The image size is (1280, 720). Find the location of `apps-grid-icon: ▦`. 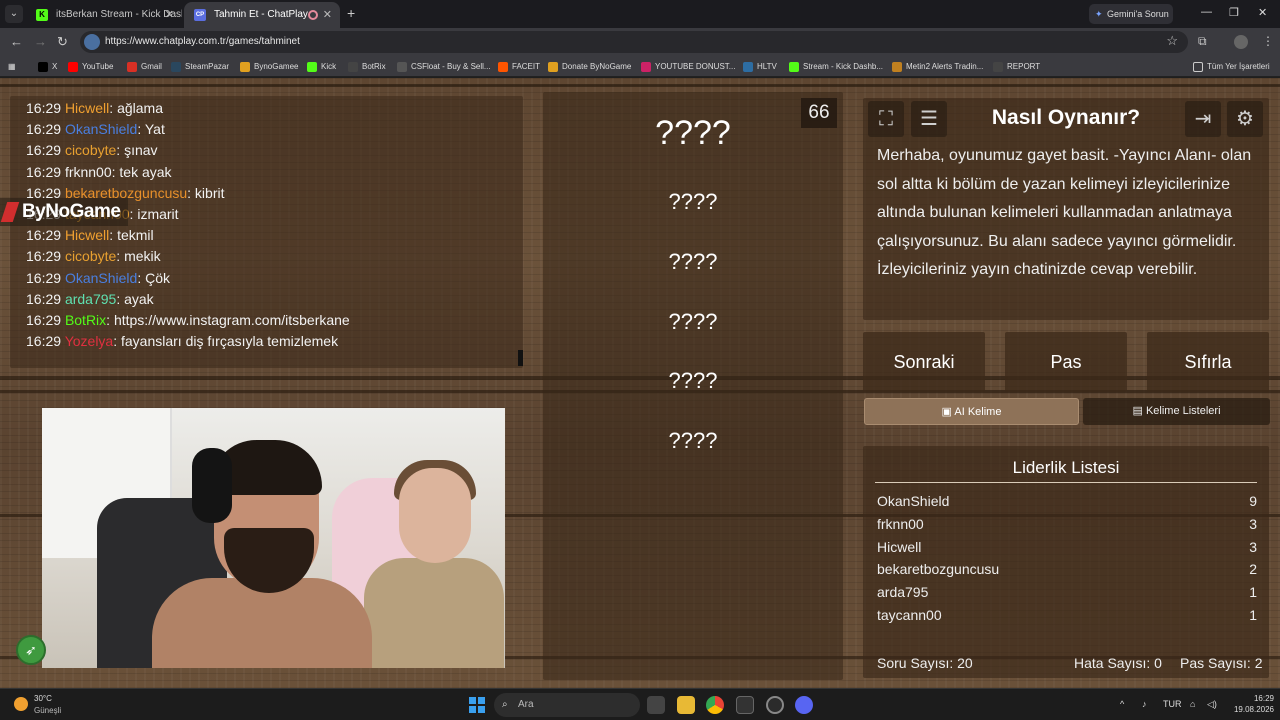

apps-grid-icon: ▦ is located at coordinates (12, 66).